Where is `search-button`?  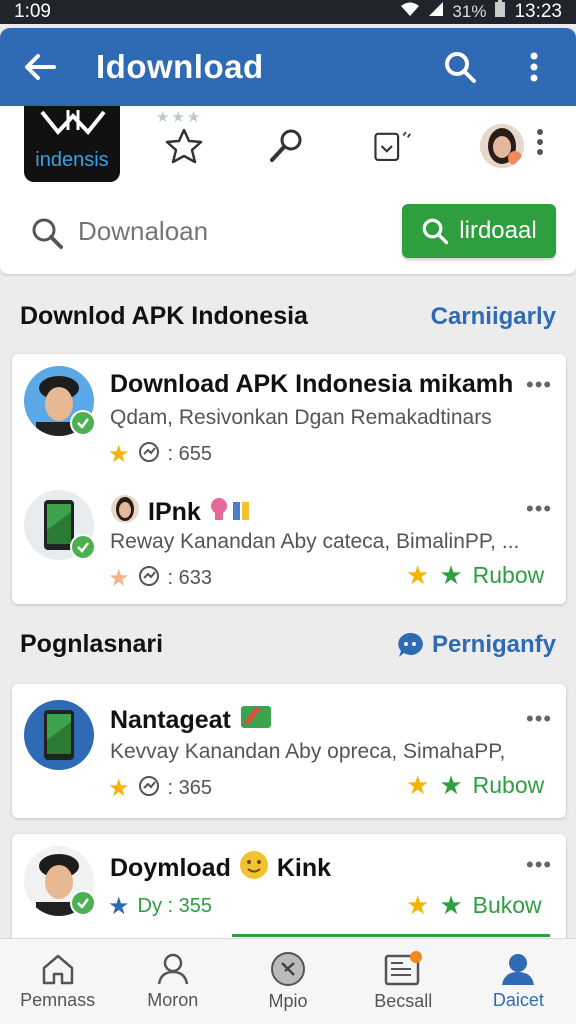
search-button is located at coordinates (460, 67).